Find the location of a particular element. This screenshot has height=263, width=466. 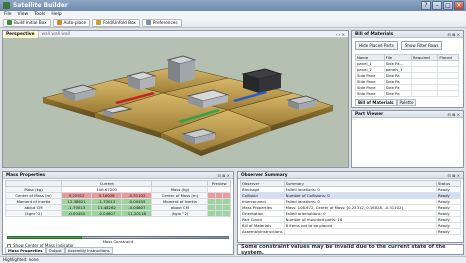

build-initial-box-button: Build Initial Box is located at coordinates (27, 22).